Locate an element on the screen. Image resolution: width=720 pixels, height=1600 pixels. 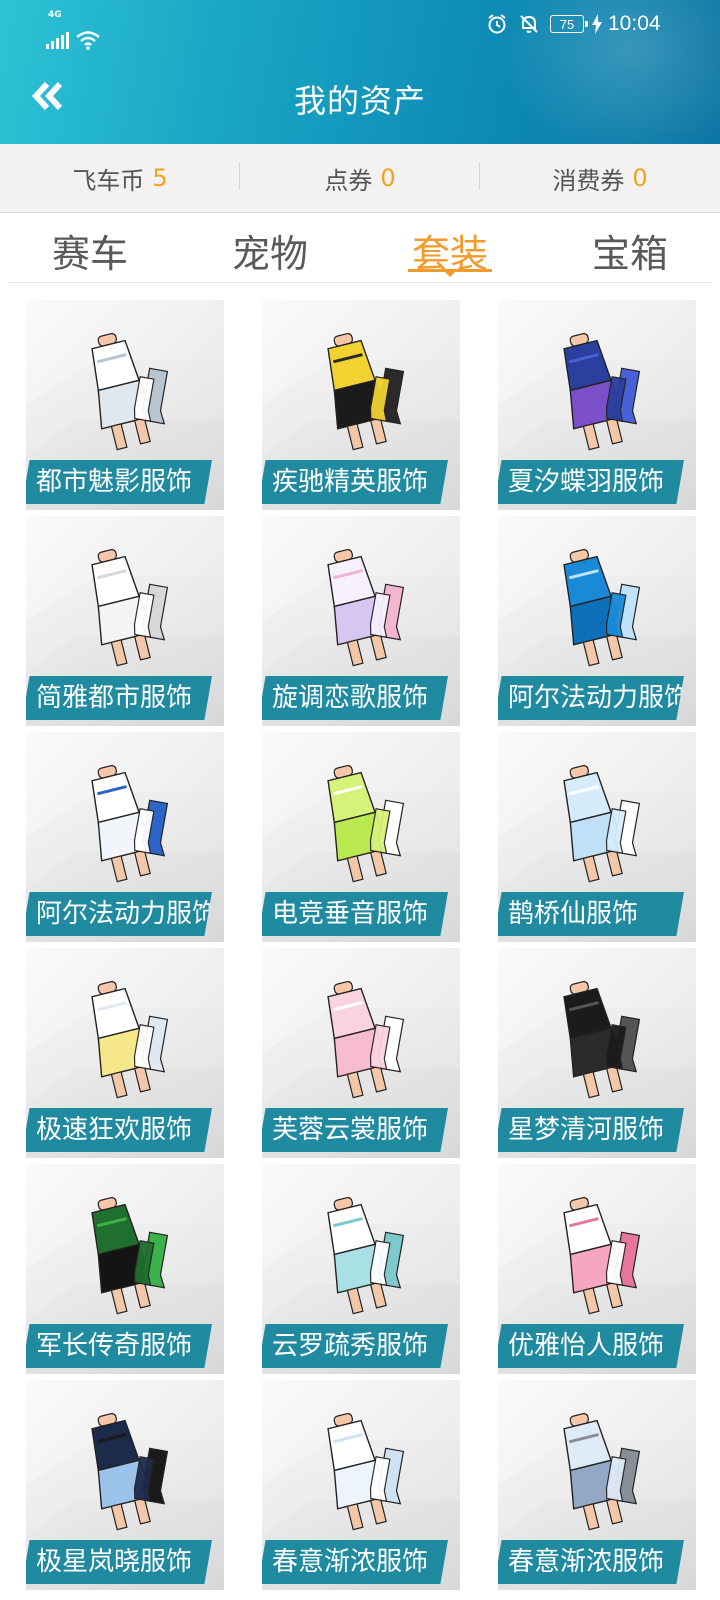
category-tabs: 赛车 宠物 套装 宝箱 is located at coordinates (360, 248).